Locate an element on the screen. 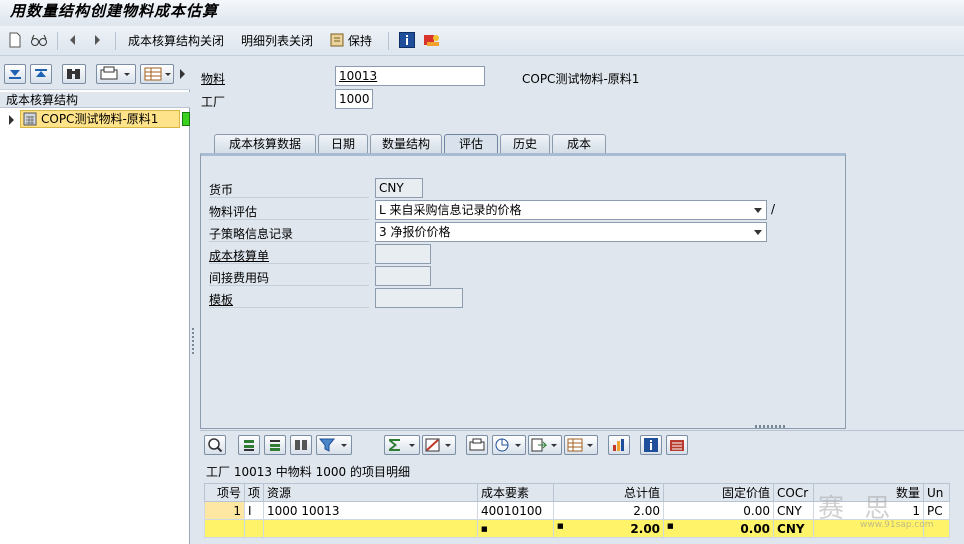 This screenshot has height=544, width=964. tree-header: 成本核算结构 is located at coordinates (95, 100).